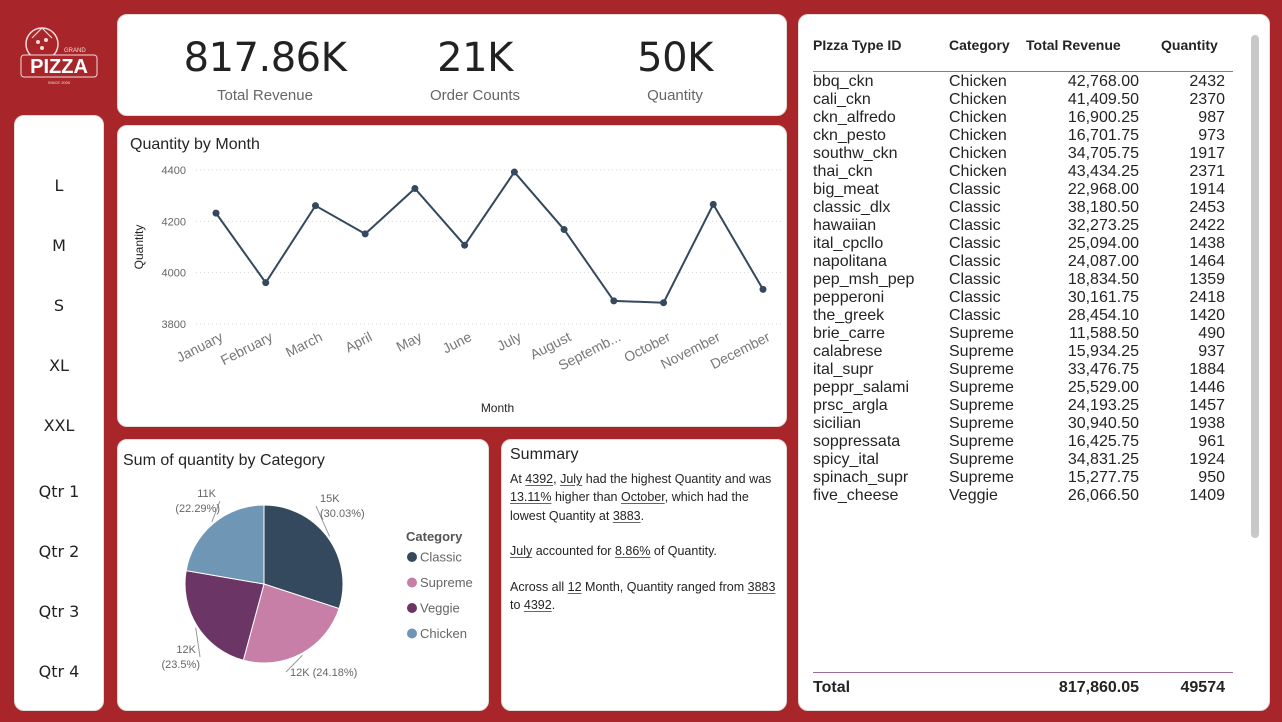  I want to click on slicer-item-qtr2: Qtr 2, so click(59, 551).